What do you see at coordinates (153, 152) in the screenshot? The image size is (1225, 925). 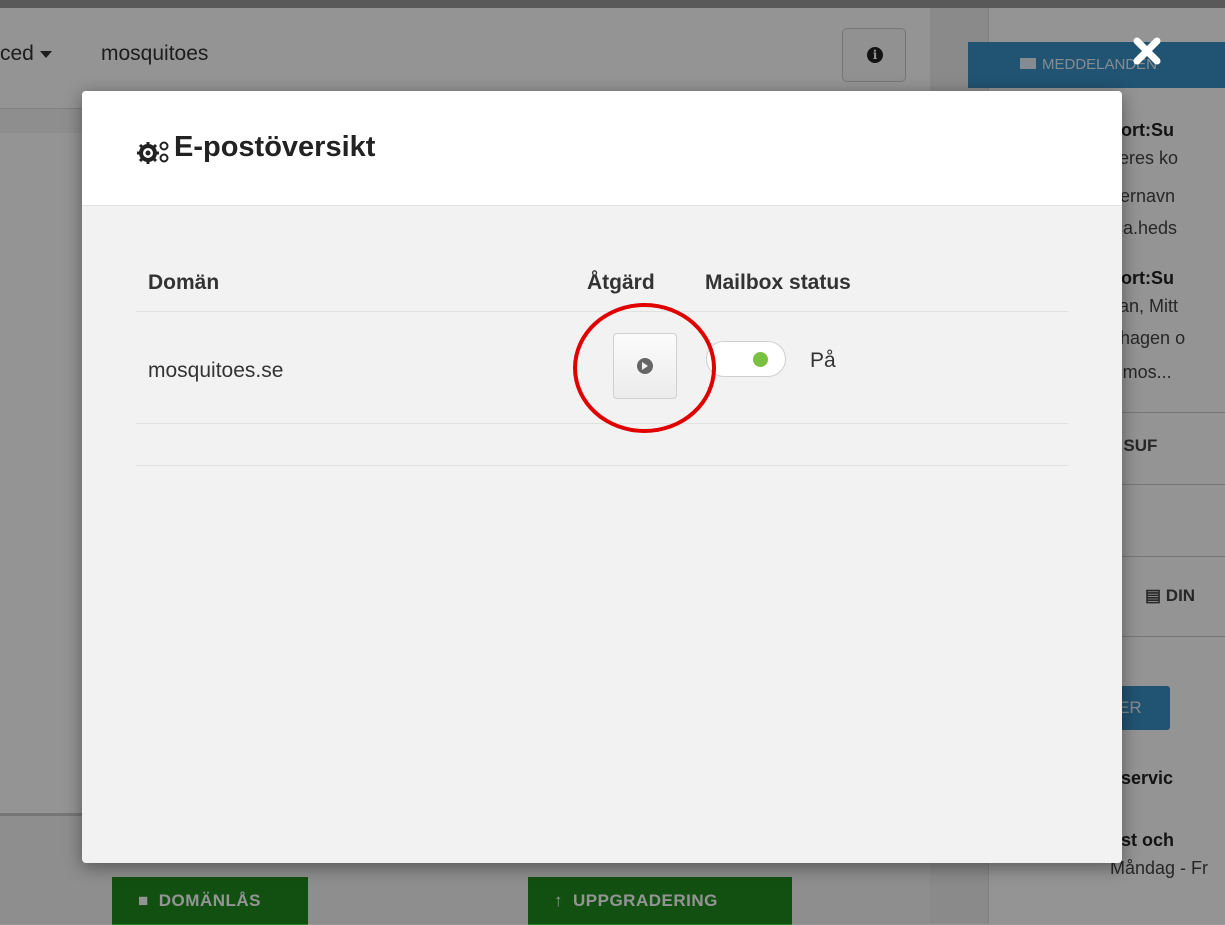 I see `gears-icon` at bounding box center [153, 152].